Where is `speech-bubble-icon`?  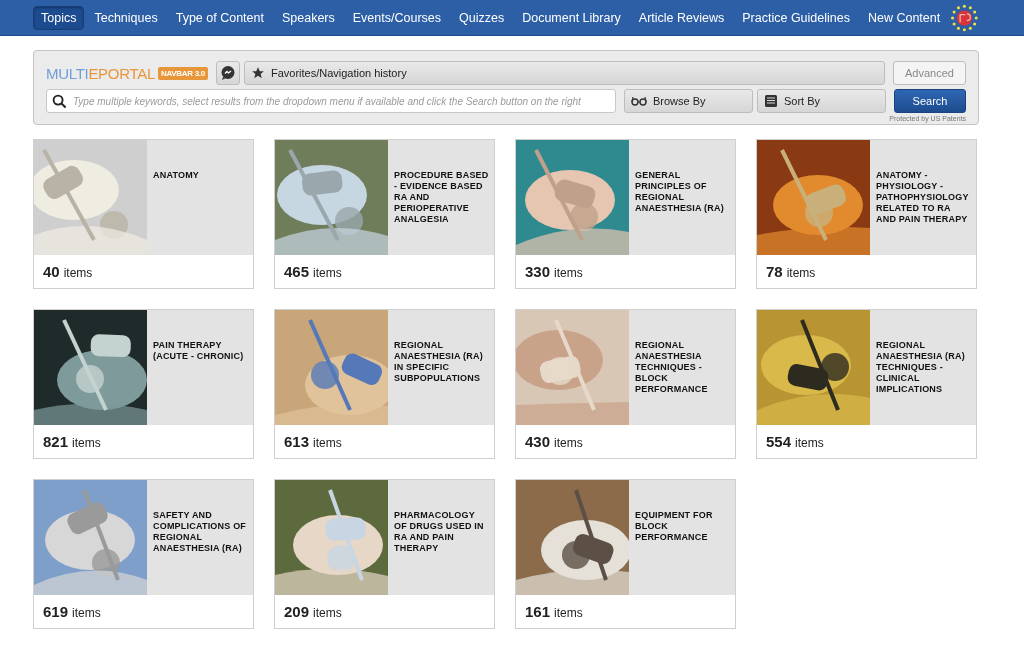 speech-bubble-icon is located at coordinates (227, 73).